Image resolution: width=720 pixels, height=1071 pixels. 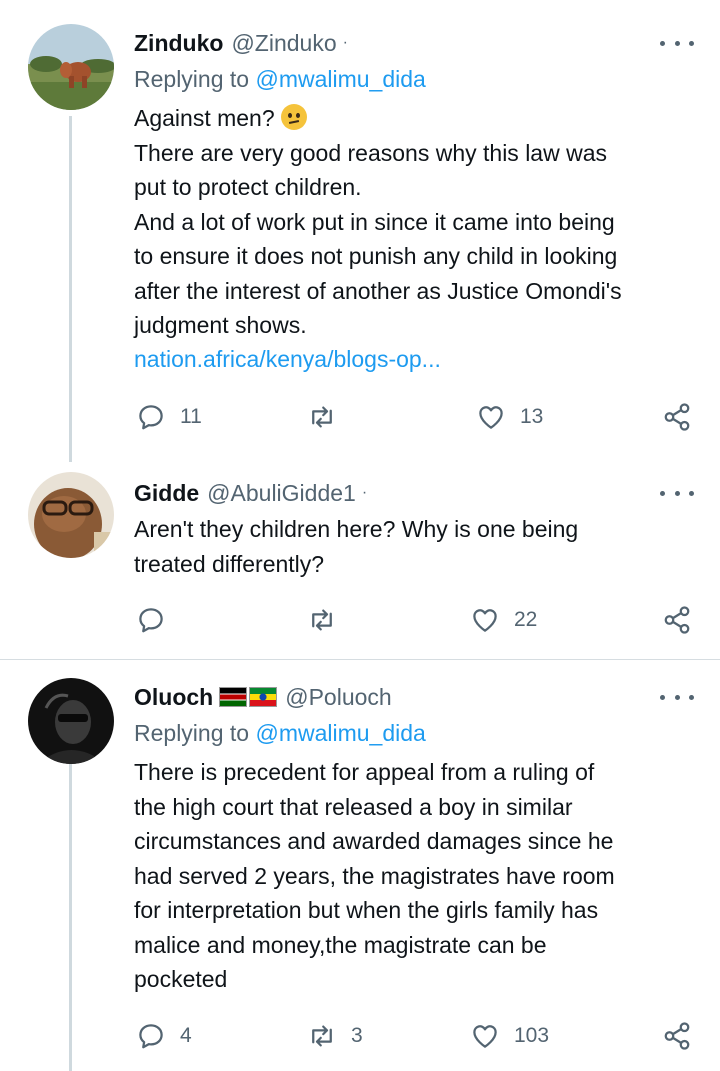 What do you see at coordinates (173, 697) in the screenshot?
I see `author-name: Oluoch` at bounding box center [173, 697].